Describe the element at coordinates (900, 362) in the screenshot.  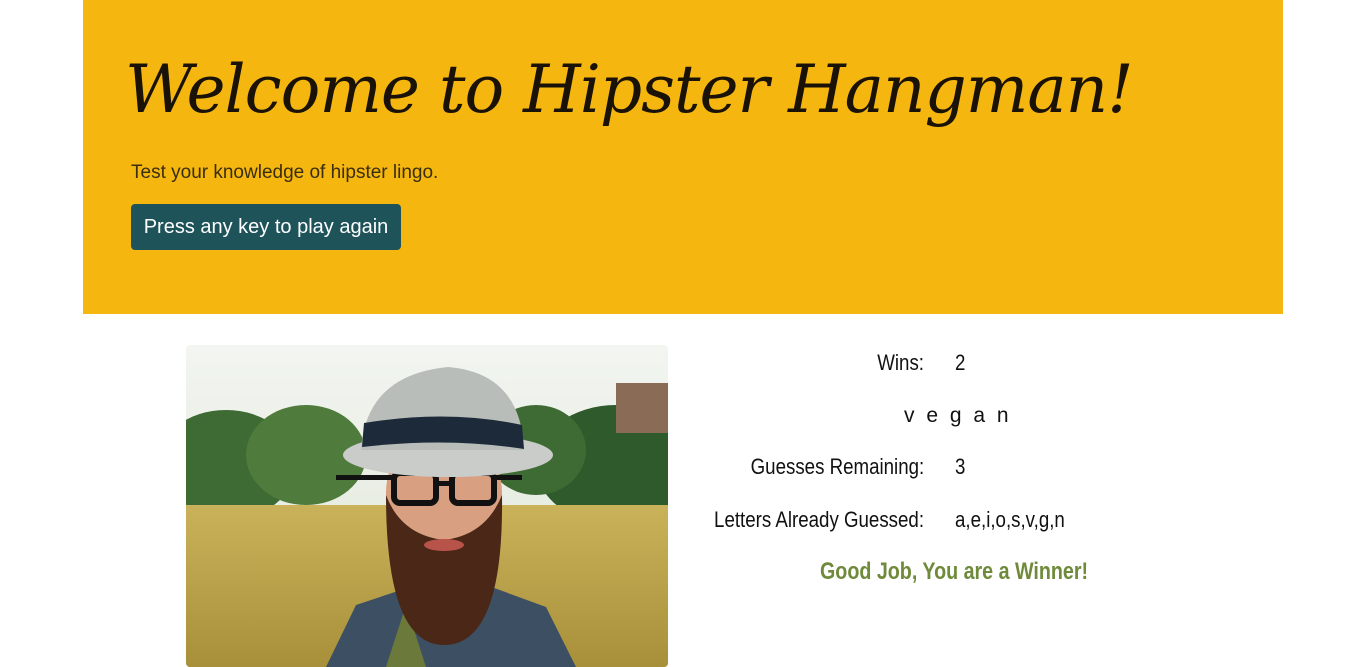
I see `wins-label: Wins:` at that location.